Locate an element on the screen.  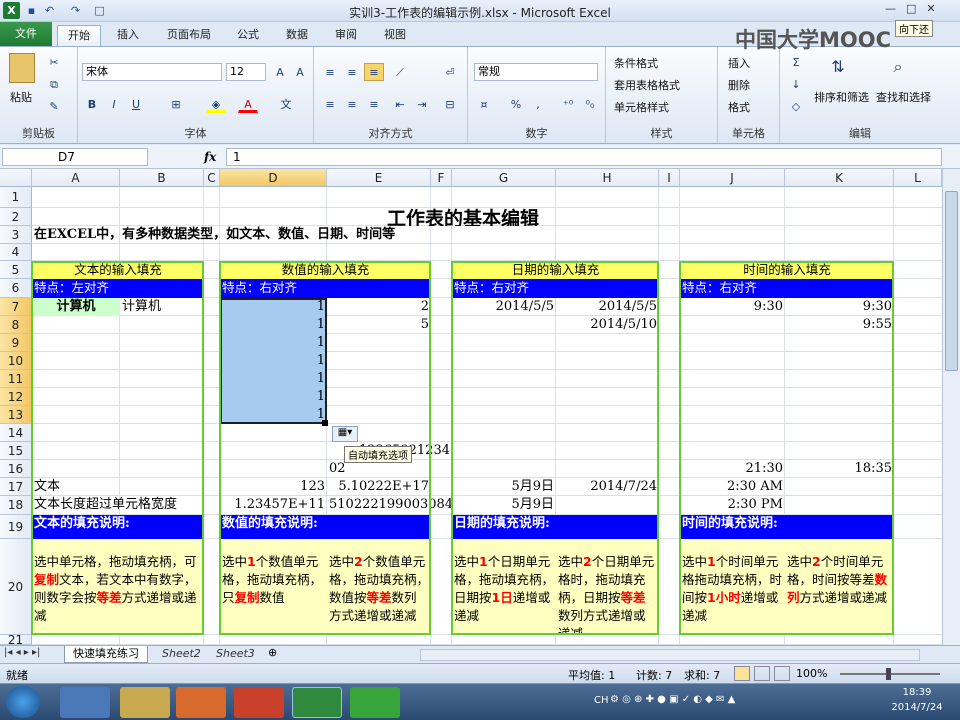
bold-icon: B is located at coordinates (92, 104).